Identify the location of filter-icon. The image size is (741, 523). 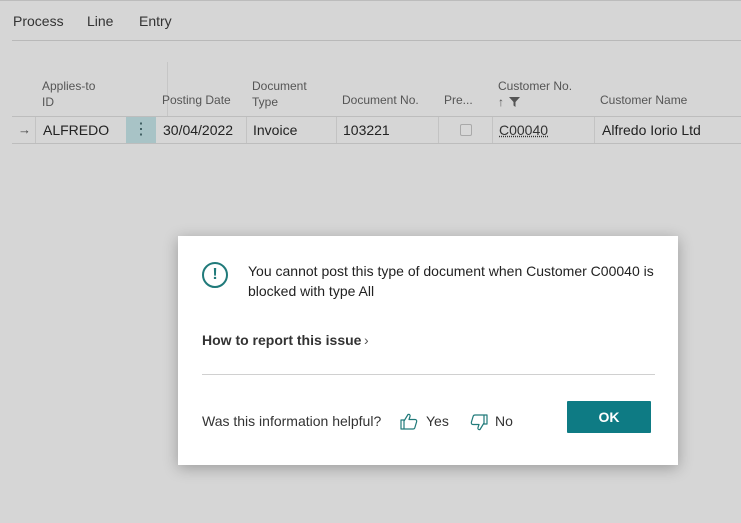
(515, 102).